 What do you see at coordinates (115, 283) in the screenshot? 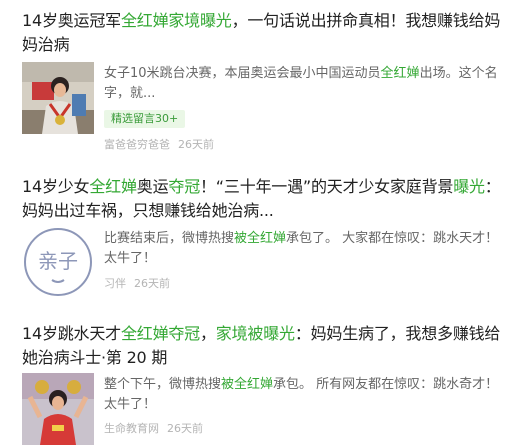
I see `source-name: 习伴` at bounding box center [115, 283].